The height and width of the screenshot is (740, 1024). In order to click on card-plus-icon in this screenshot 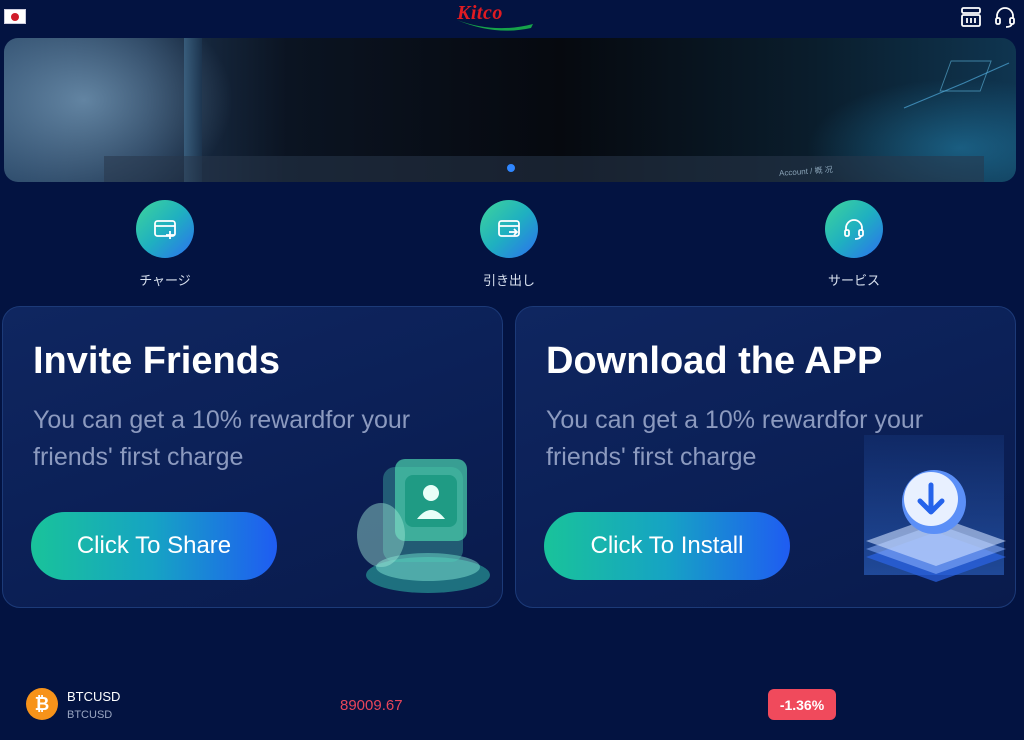, I will do `click(165, 229)`.